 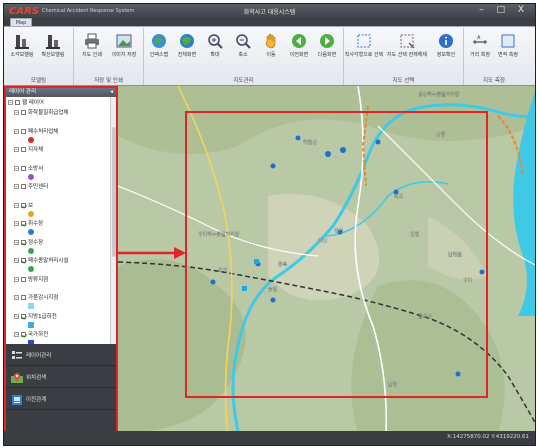 I want to click on layer-tree-item: − 보, so click(x=23, y=206).